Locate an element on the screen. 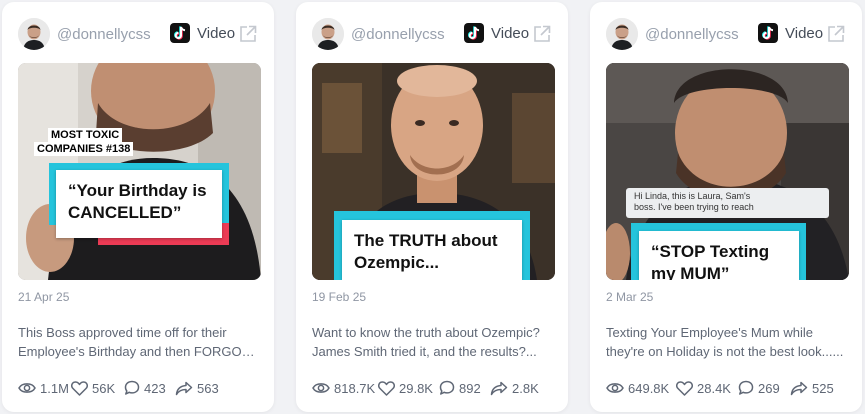 The image size is (865, 414). description-line: Texting Your Employee's Mum while is located at coordinates (709, 332).